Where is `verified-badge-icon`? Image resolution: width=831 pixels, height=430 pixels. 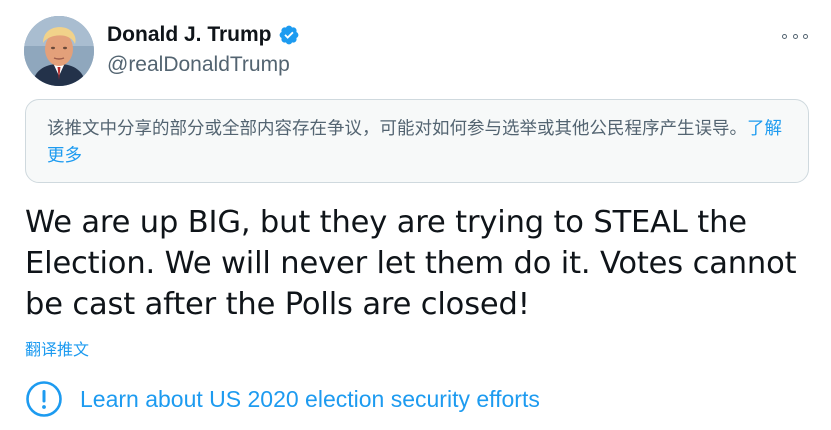 verified-badge-icon is located at coordinates (288, 35).